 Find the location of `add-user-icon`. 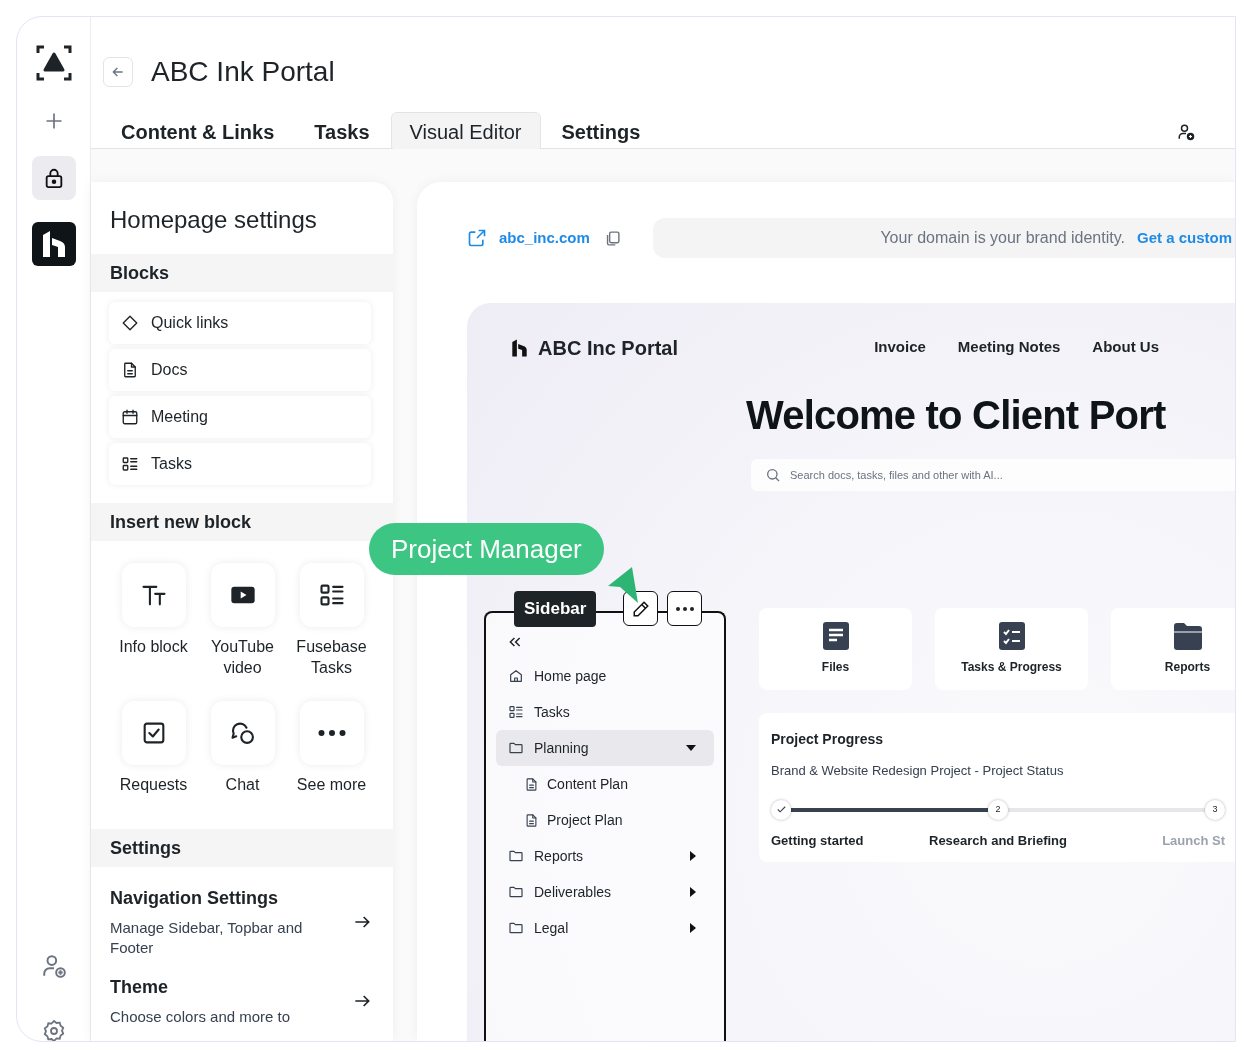

add-user-icon is located at coordinates (1186, 132).